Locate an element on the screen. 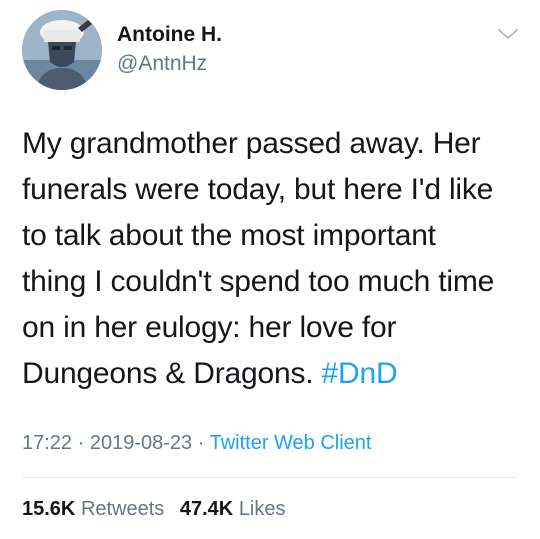 The width and height of the screenshot is (540, 539). retweets-count: 15.6K is located at coordinates (49, 509).